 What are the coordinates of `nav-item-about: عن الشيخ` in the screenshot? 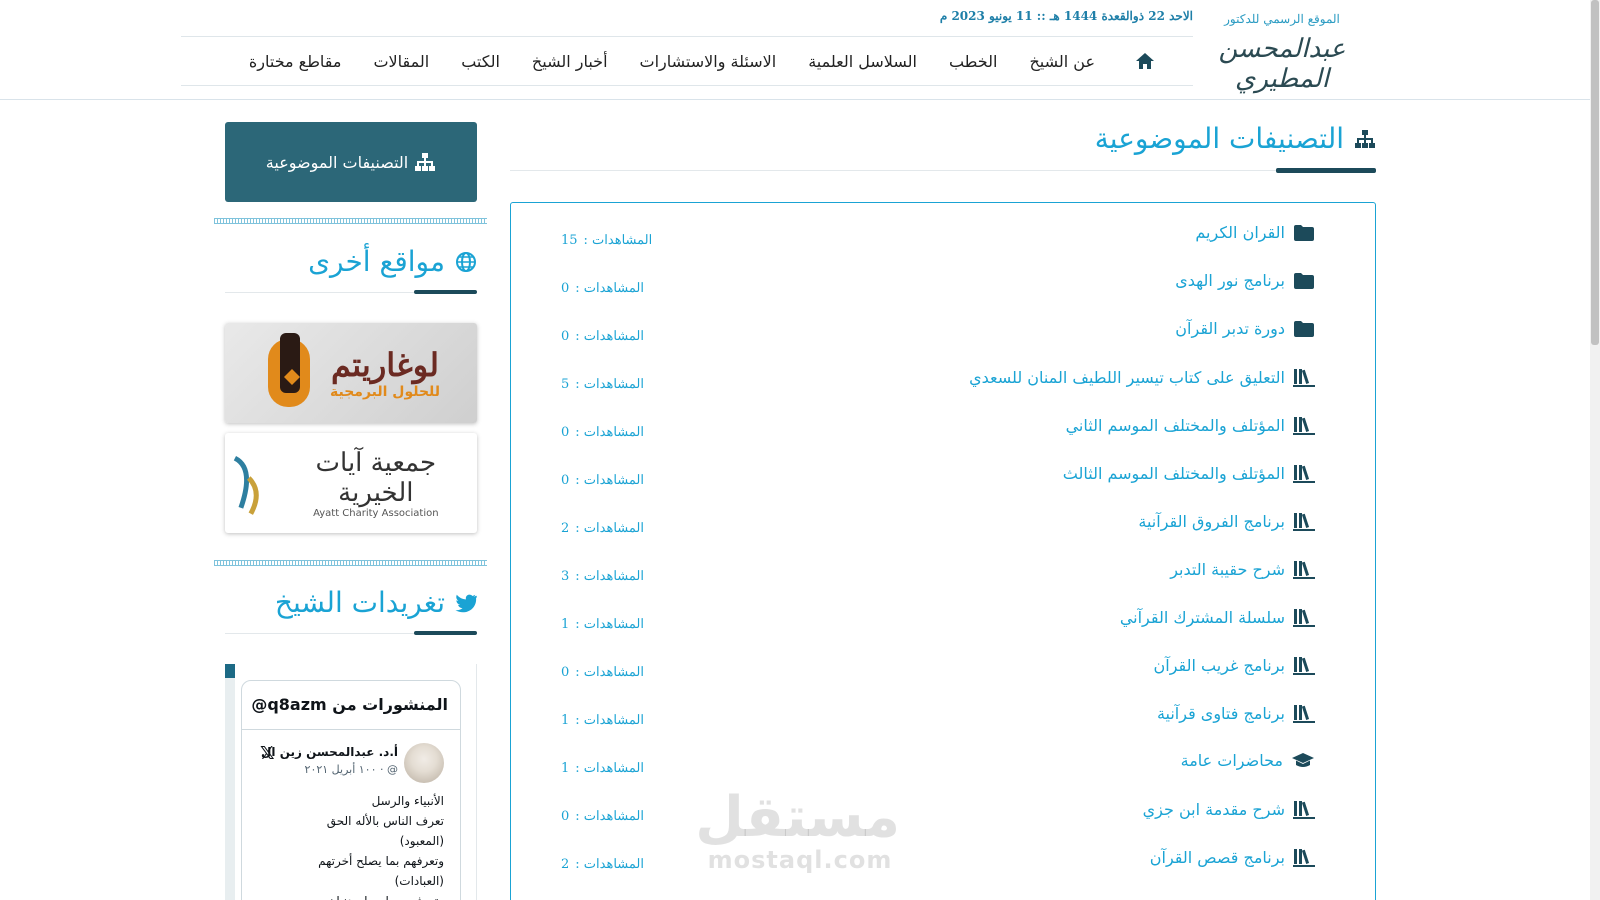 It's located at (1062, 61).